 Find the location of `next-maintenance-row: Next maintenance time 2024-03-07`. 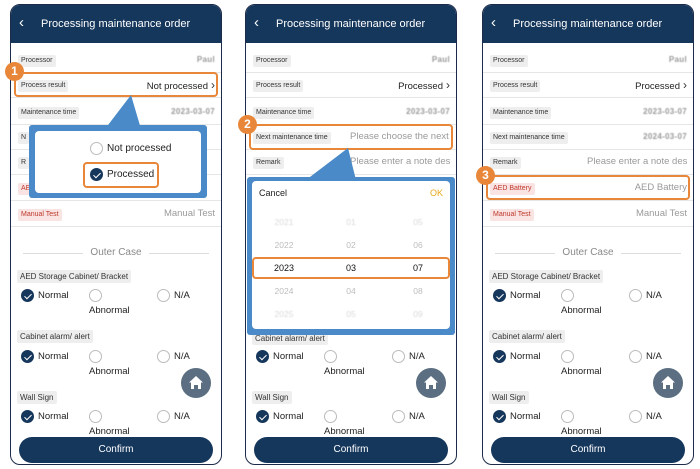

next-maintenance-row: Next maintenance time 2024-03-07 is located at coordinates (588, 138).